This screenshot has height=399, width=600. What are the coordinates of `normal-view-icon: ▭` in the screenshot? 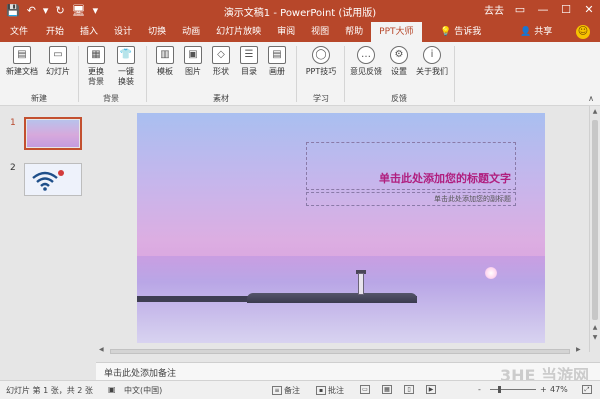 It's located at (366, 389).